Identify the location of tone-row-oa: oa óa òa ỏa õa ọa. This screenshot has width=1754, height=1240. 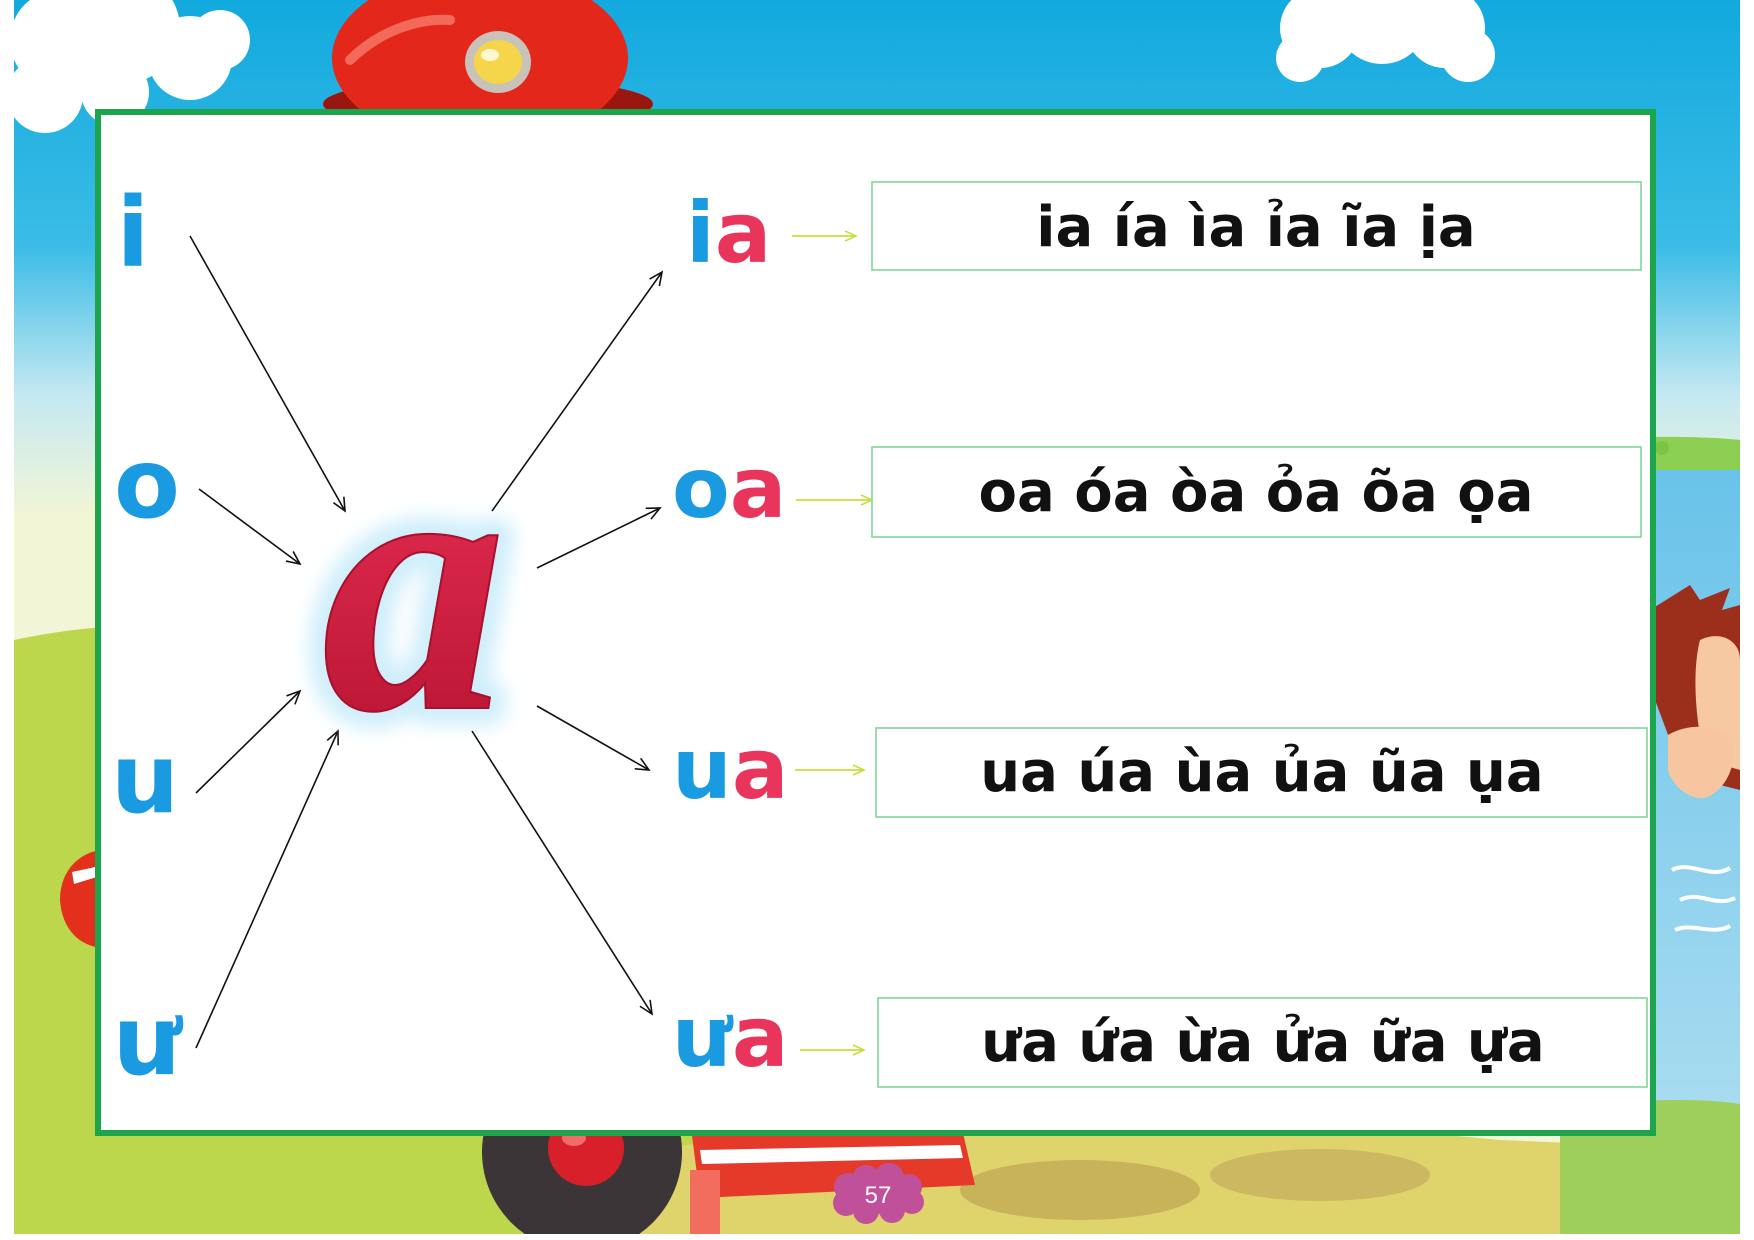
(1255, 492).